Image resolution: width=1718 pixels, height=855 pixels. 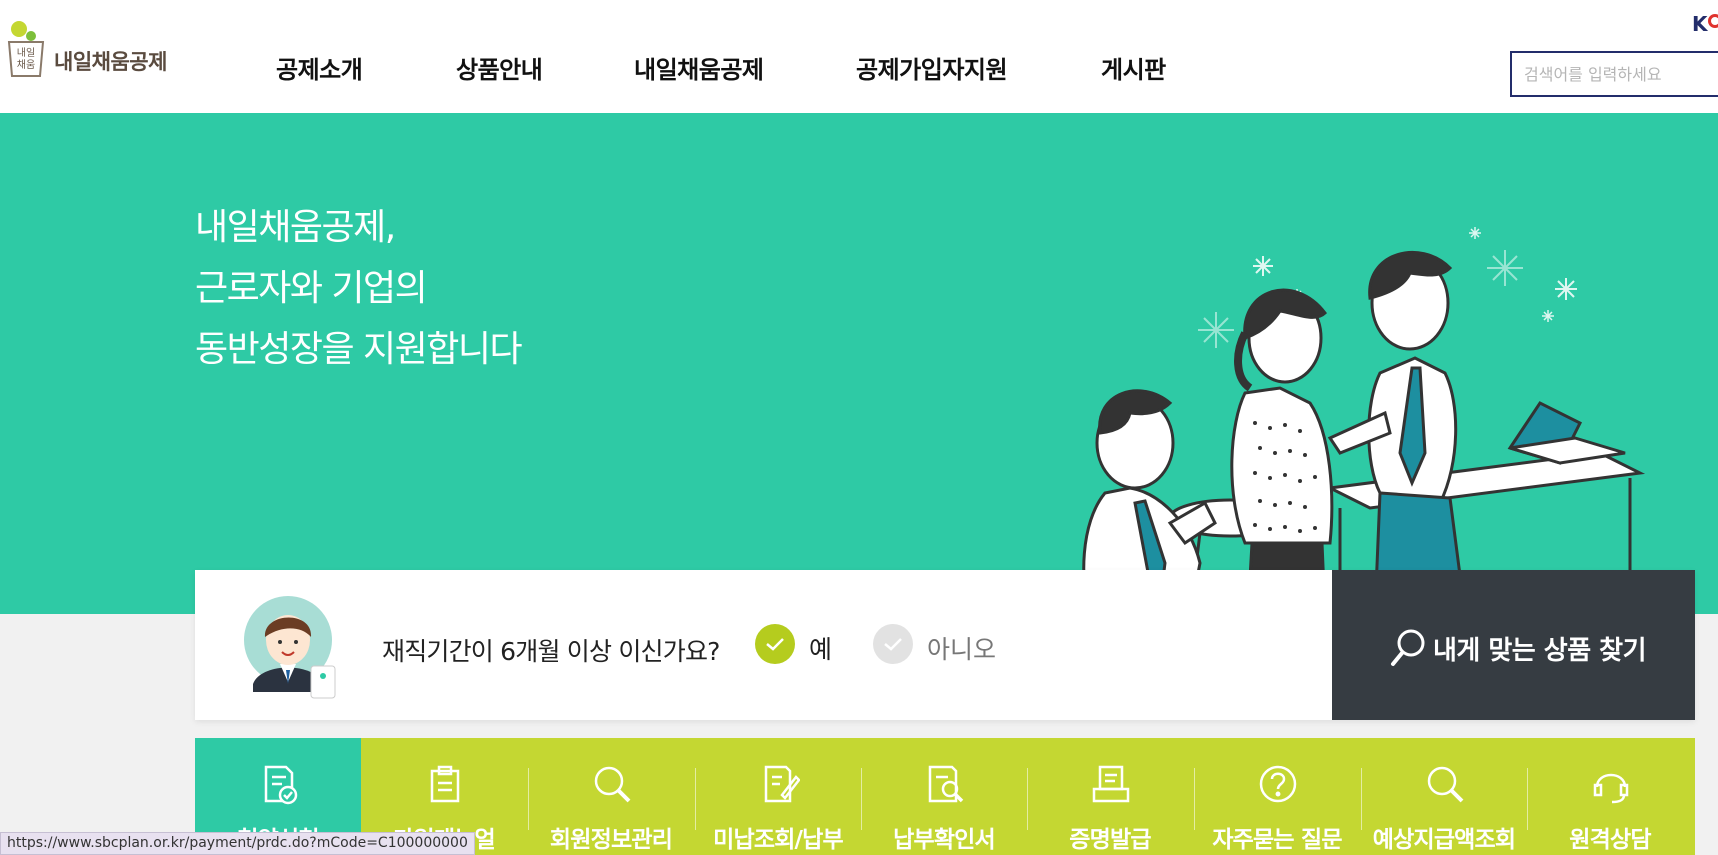 I want to click on quick-item-expected-payment: 예상지급액조회, so click(x=1444, y=796).